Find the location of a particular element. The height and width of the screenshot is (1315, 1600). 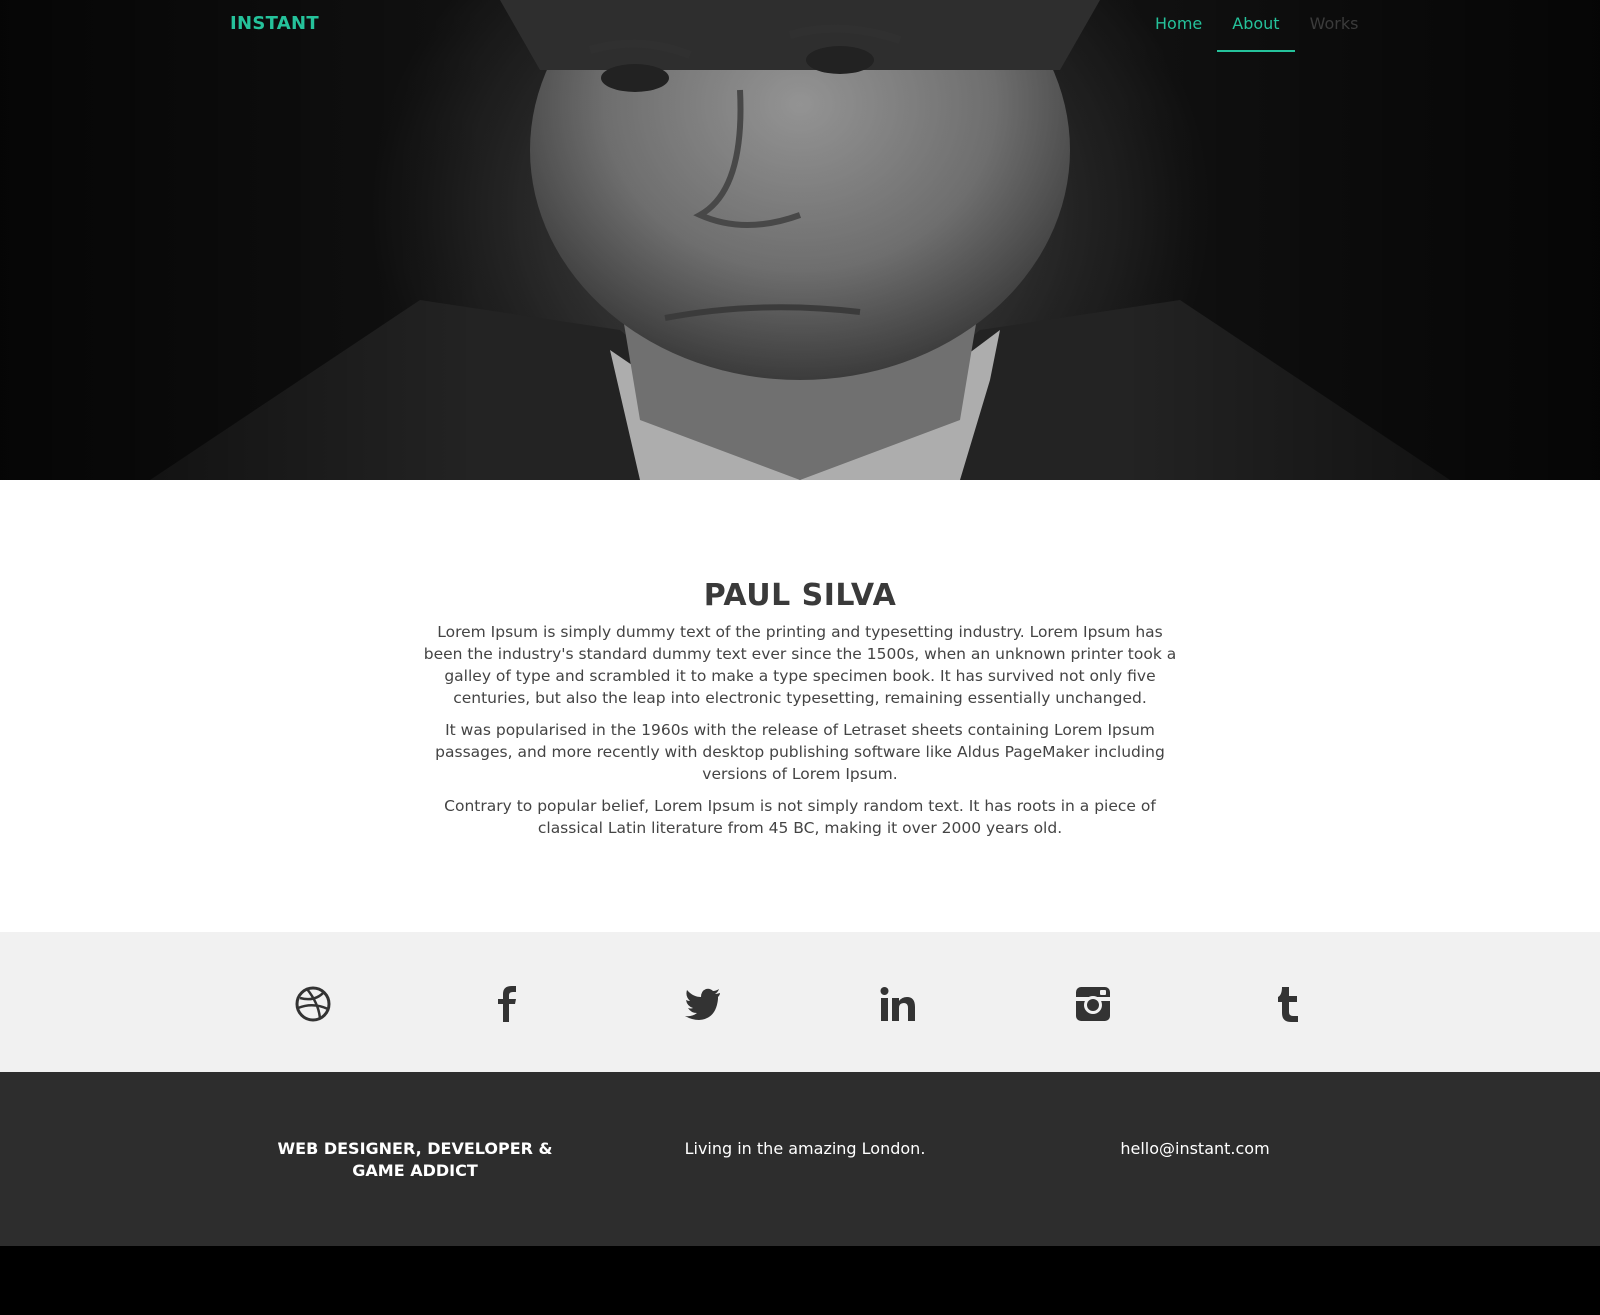

twitter-icon is located at coordinates (703, 1004).